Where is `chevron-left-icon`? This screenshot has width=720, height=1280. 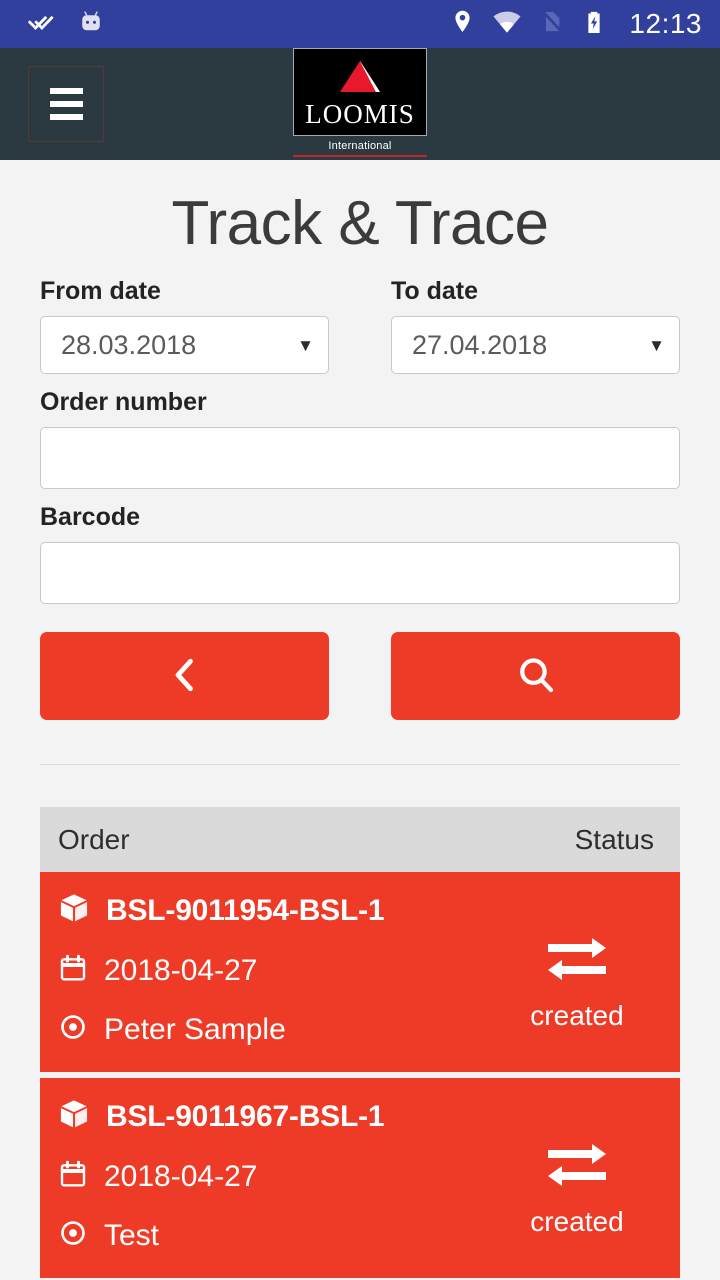
chevron-left-icon is located at coordinates (185, 676).